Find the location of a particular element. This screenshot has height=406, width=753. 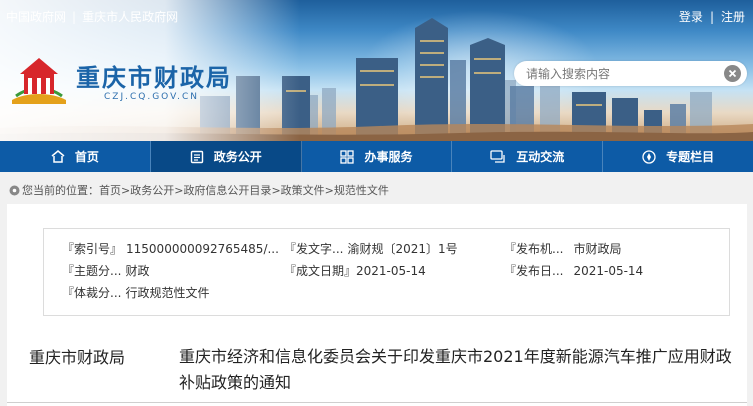

nav-item-home: 首页 is located at coordinates (75, 156).